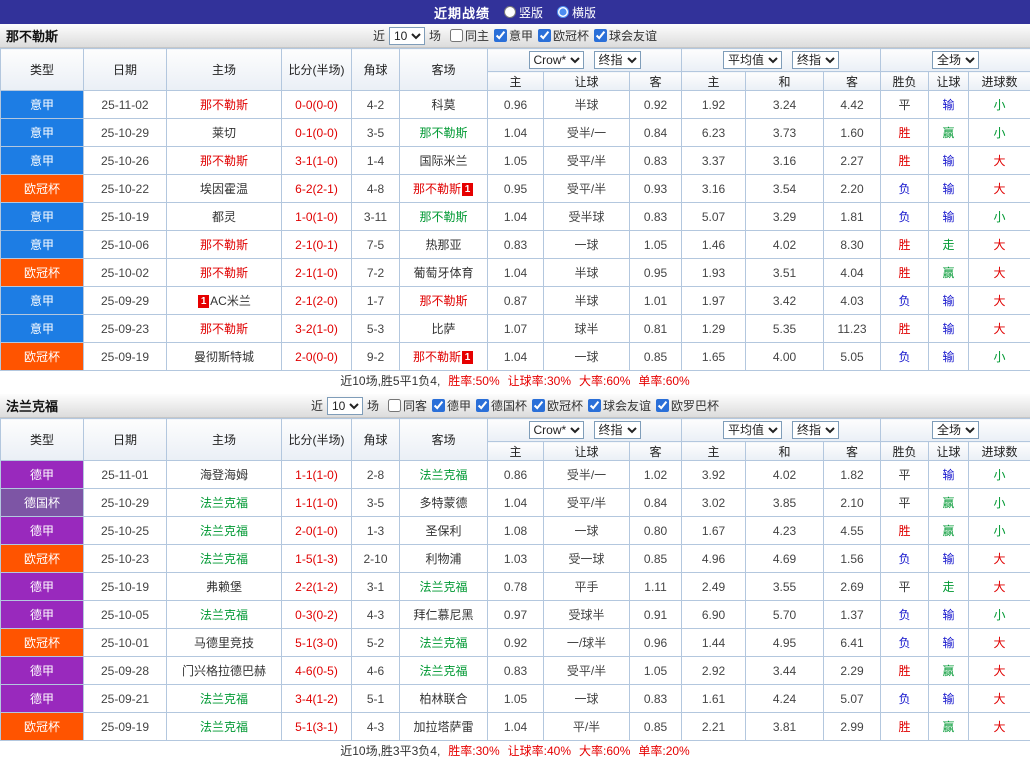 The width and height of the screenshot is (1030, 764). What do you see at coordinates (317, 615) in the screenshot?
I see `match-score: 0-3(0-2)` at bounding box center [317, 615].